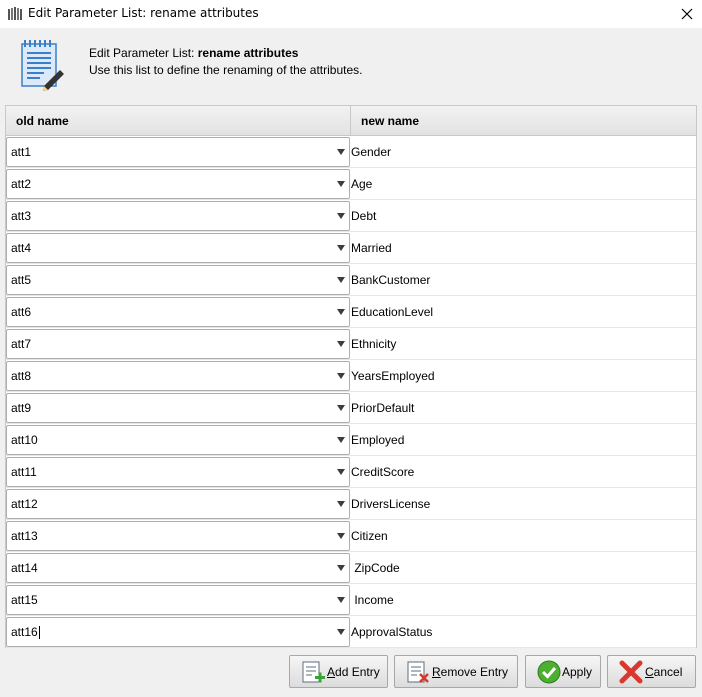  I want to click on table-row: att15 Income, so click(351, 600).